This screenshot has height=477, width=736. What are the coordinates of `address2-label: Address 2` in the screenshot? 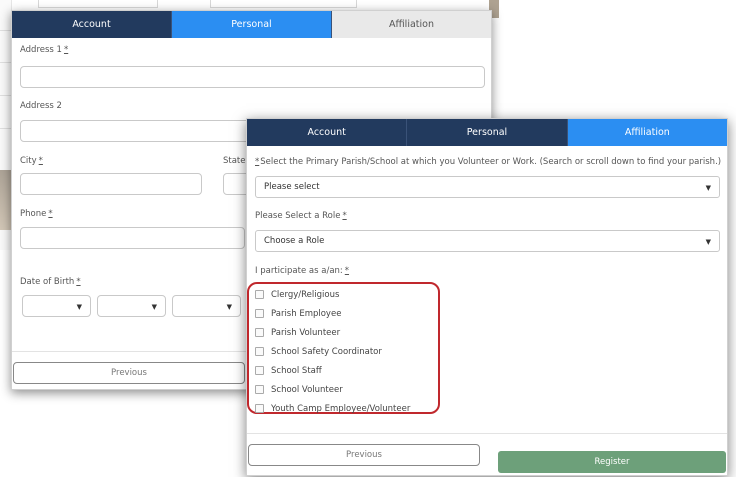 It's located at (41, 106).